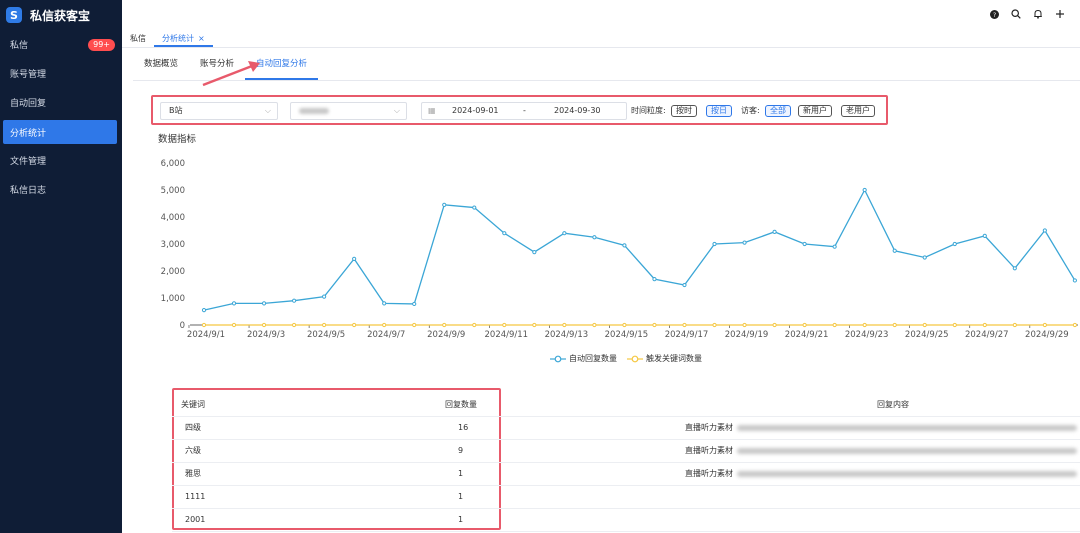 The image size is (1080, 533). I want to click on table-row: 四级 16 直播听力素材, so click(626, 428).